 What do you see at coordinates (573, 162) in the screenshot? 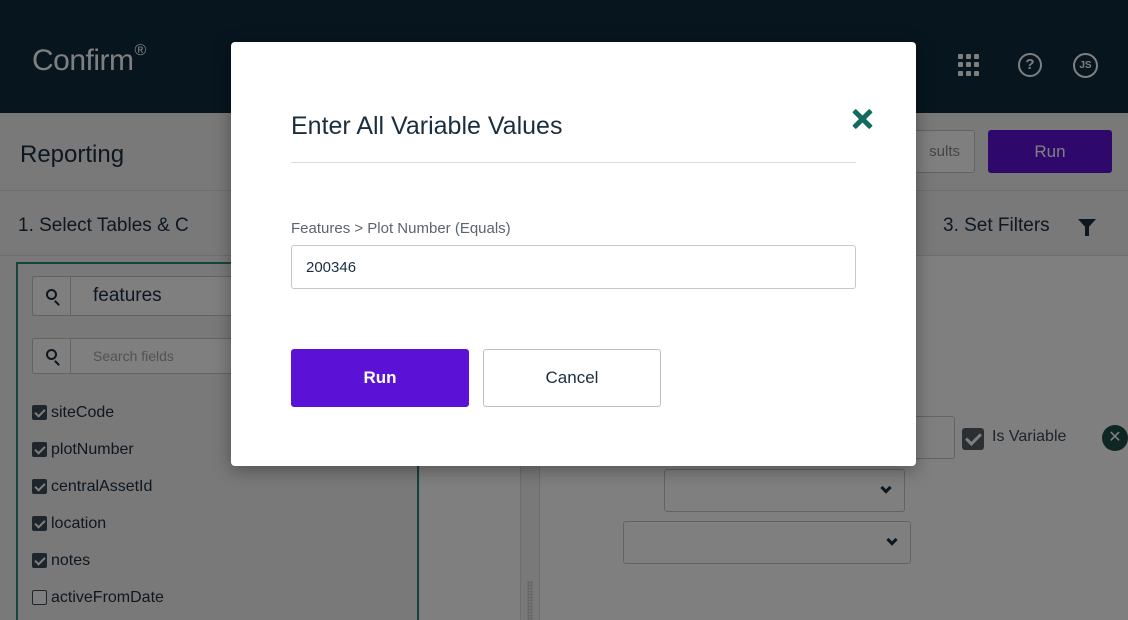
I see `divider` at bounding box center [573, 162].